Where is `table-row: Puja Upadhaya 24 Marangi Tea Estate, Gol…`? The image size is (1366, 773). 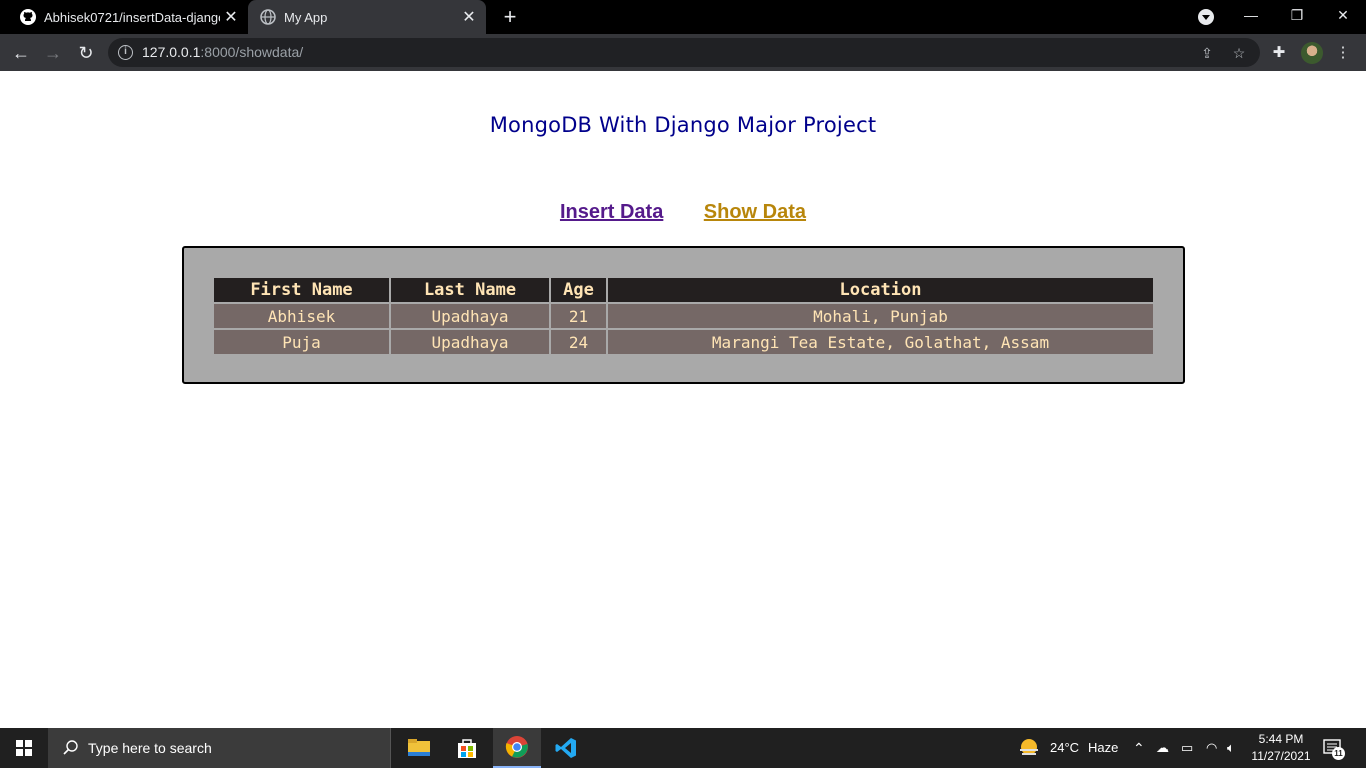 table-row: Puja Upadhaya 24 Marangi Tea Estate, Gol… is located at coordinates (683, 342).